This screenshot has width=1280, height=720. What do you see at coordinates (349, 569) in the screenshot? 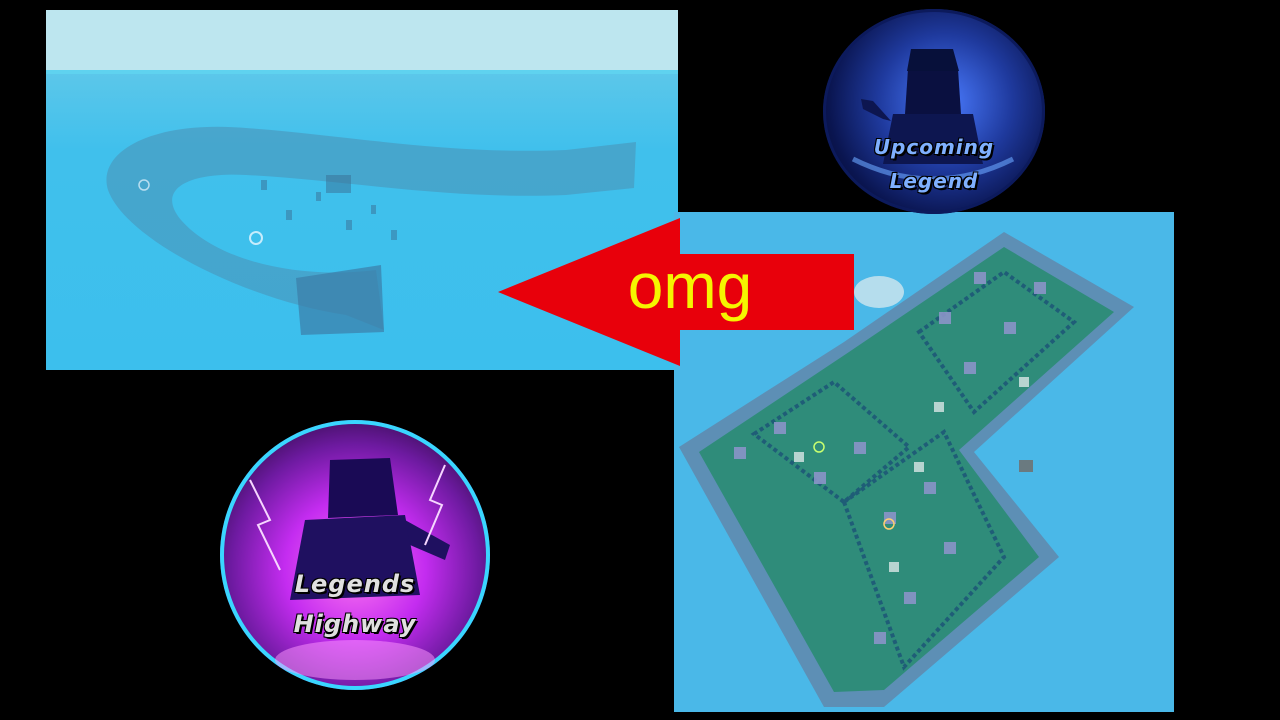
I see `avatar-icon` at bounding box center [349, 569].